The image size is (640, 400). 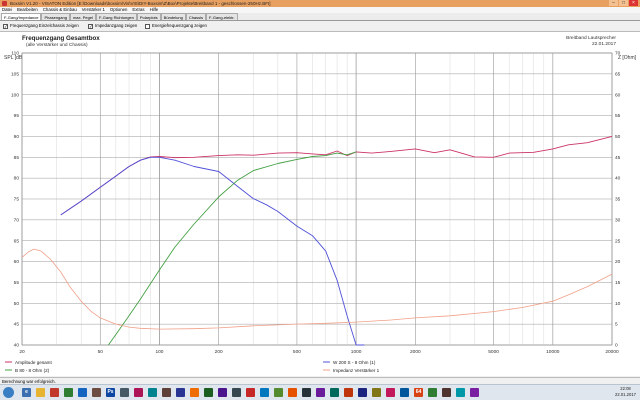 I want to click on app-icon-cyan, so click(x=460, y=392).